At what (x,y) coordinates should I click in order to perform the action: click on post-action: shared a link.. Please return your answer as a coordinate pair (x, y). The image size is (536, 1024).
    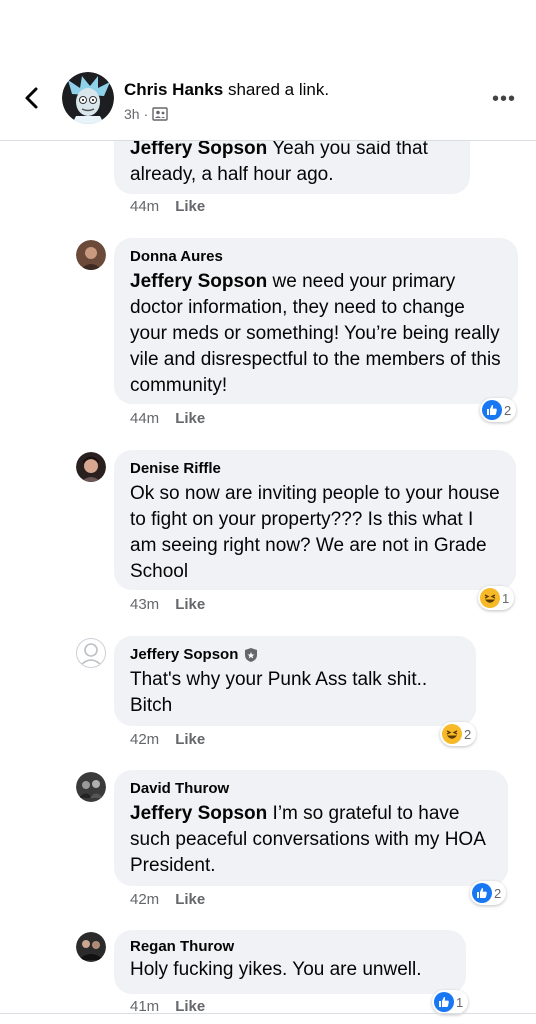
    Looking at the image, I should click on (278, 89).